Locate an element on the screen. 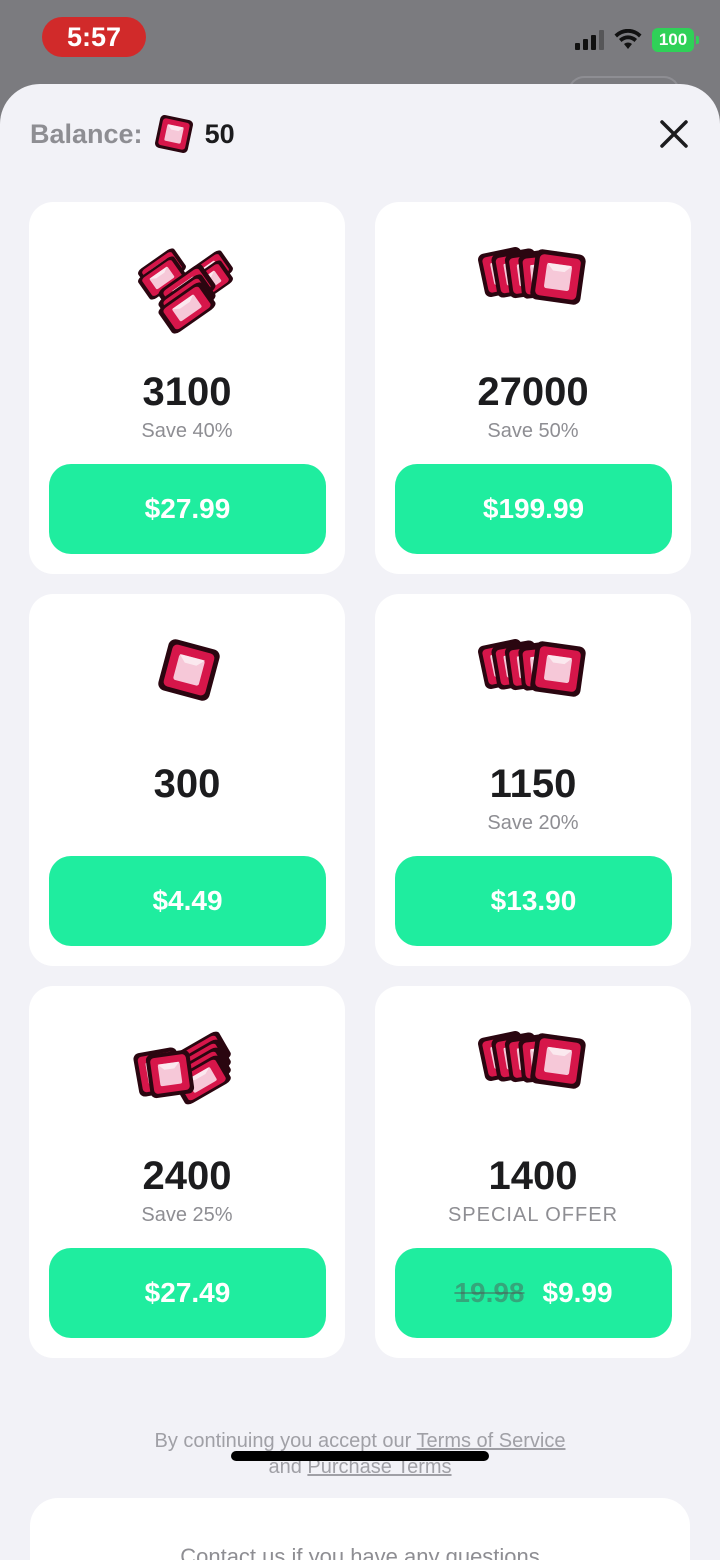  buy-button: $13.90 is located at coordinates (533, 901).